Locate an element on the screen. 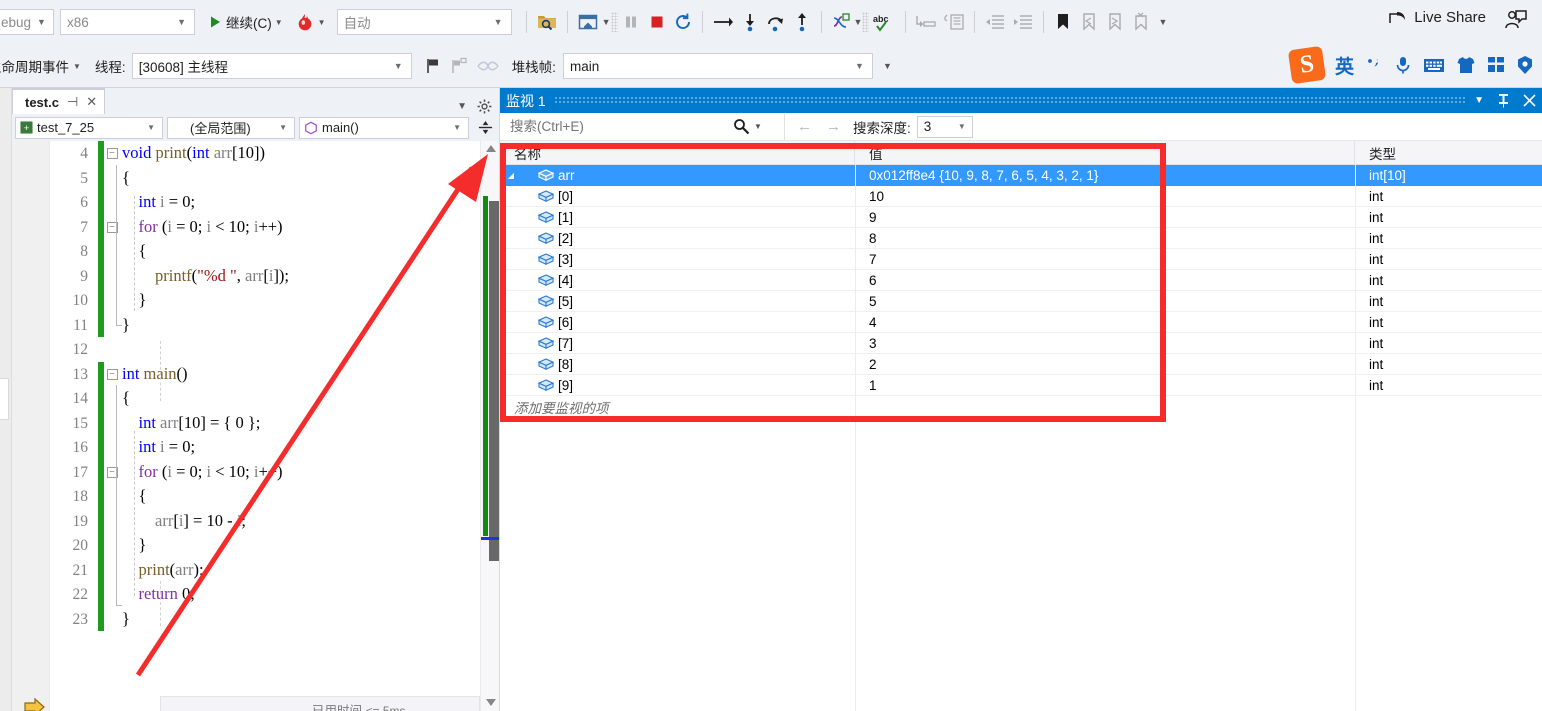 The width and height of the screenshot is (1542, 711). column-header-value: 值 is located at coordinates (1105, 153).